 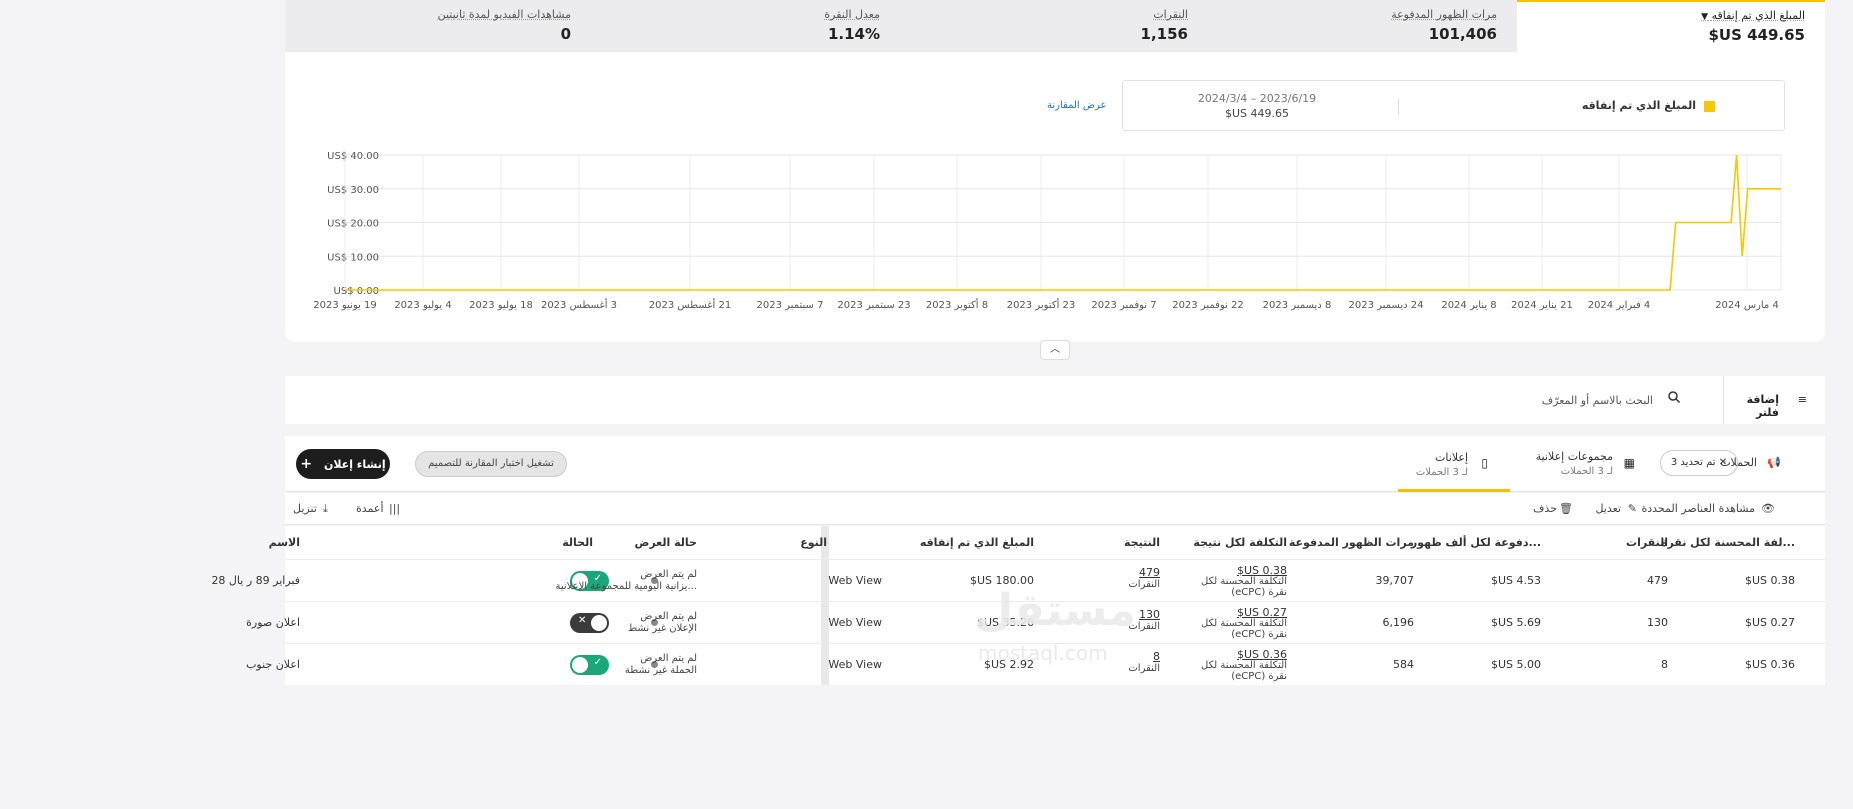 I want to click on caret-down-icon: ▼, so click(x=1704, y=17).